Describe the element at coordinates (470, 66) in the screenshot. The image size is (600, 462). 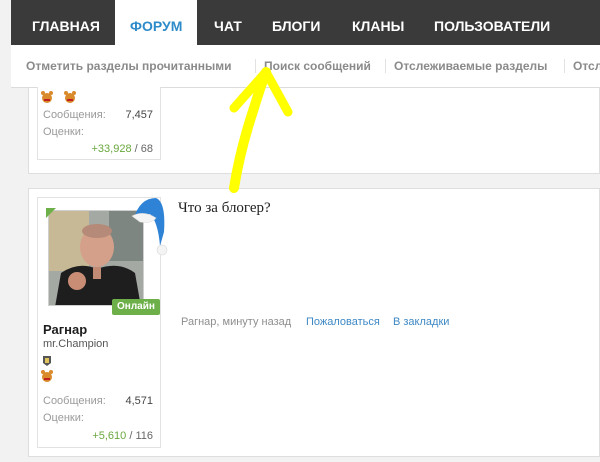
I see `watched-forums-link: Отслеживаемые разделы` at that location.